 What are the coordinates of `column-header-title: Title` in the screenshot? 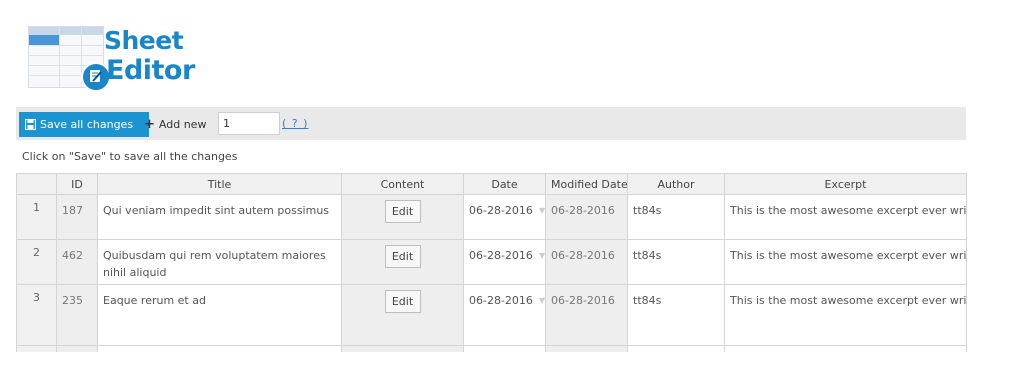 It's located at (219, 184).